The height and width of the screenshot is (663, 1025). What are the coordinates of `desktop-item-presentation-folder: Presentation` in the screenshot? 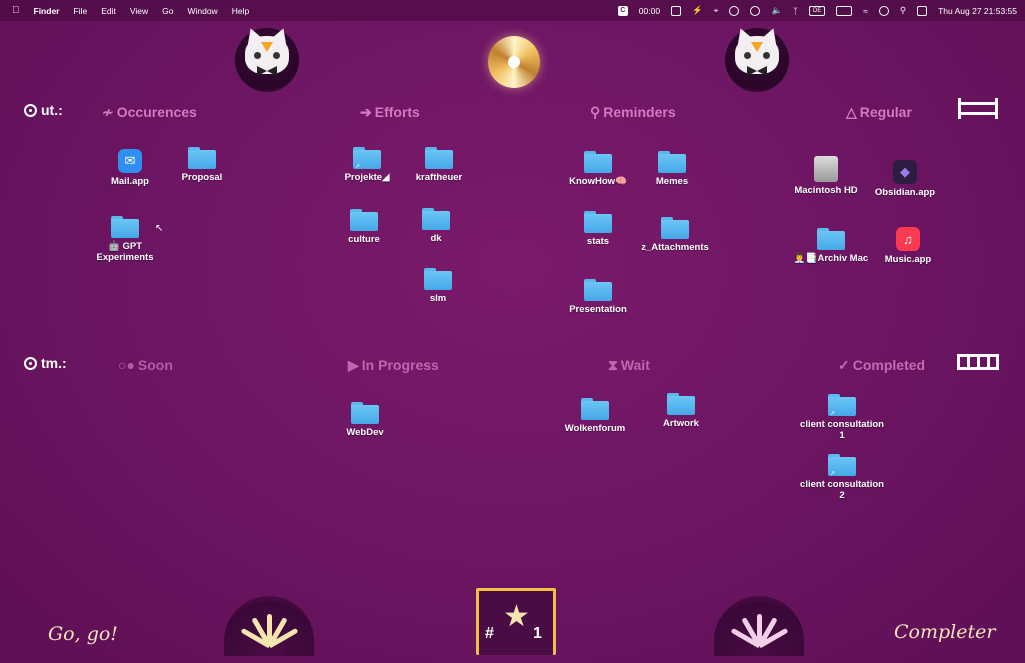 It's located at (598, 297).